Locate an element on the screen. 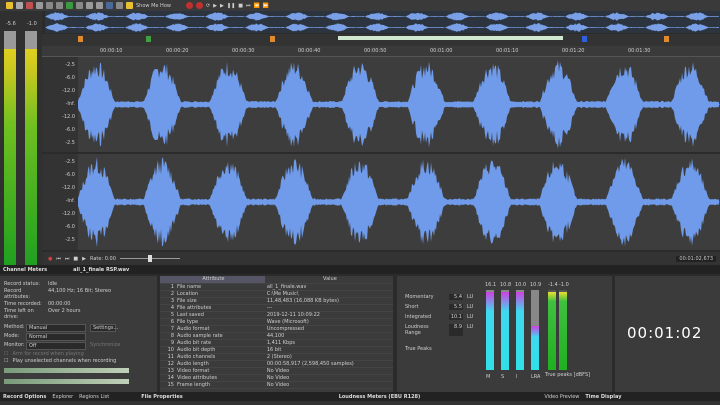 This screenshot has height=405, width=720. row-number: 12 is located at coordinates (170, 363).